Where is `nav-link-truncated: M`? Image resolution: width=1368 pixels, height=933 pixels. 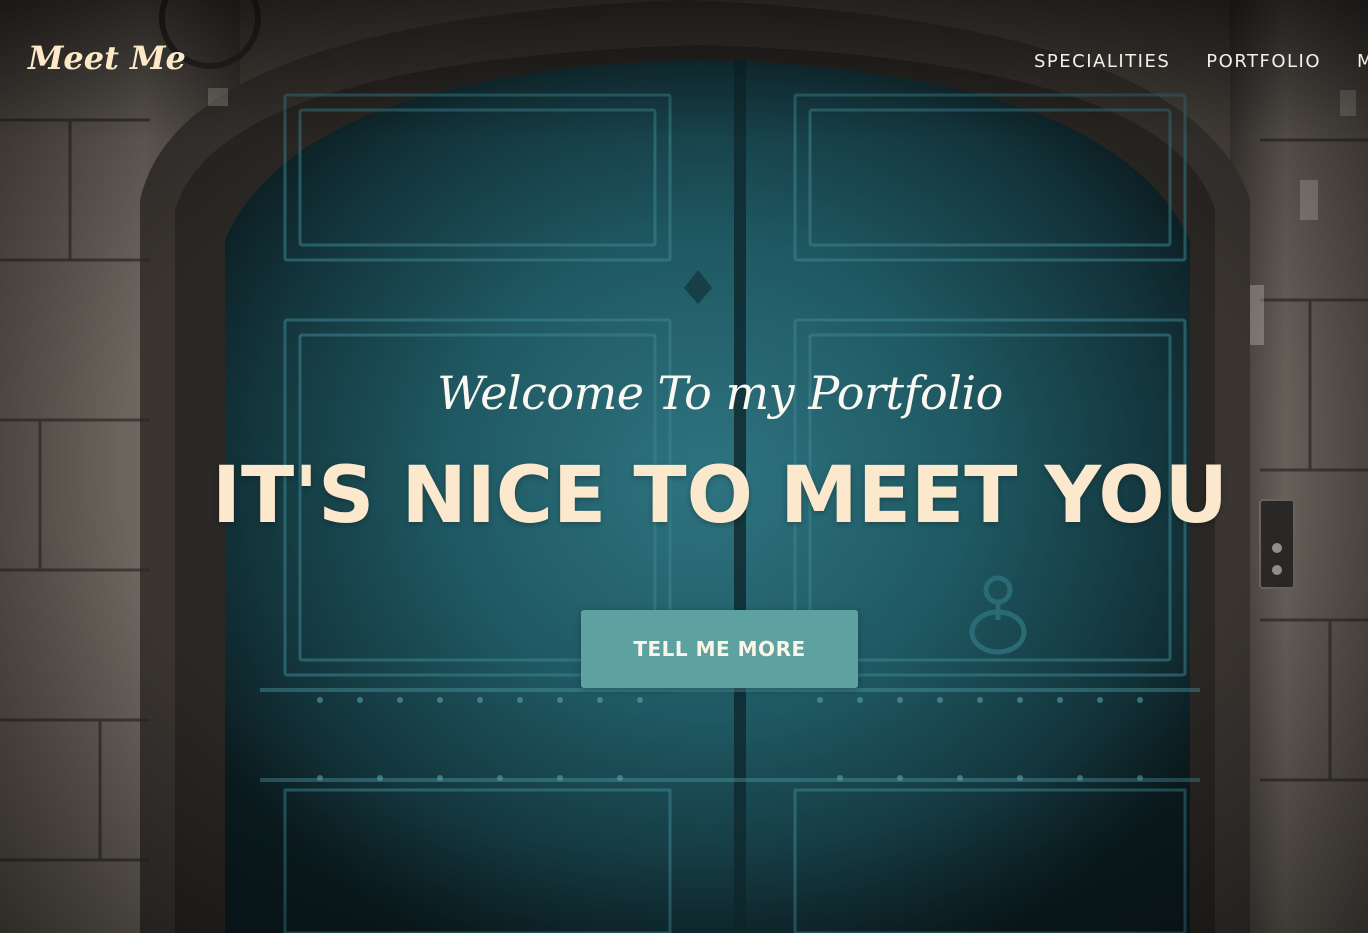
nav-link-truncated: M is located at coordinates (1362, 61).